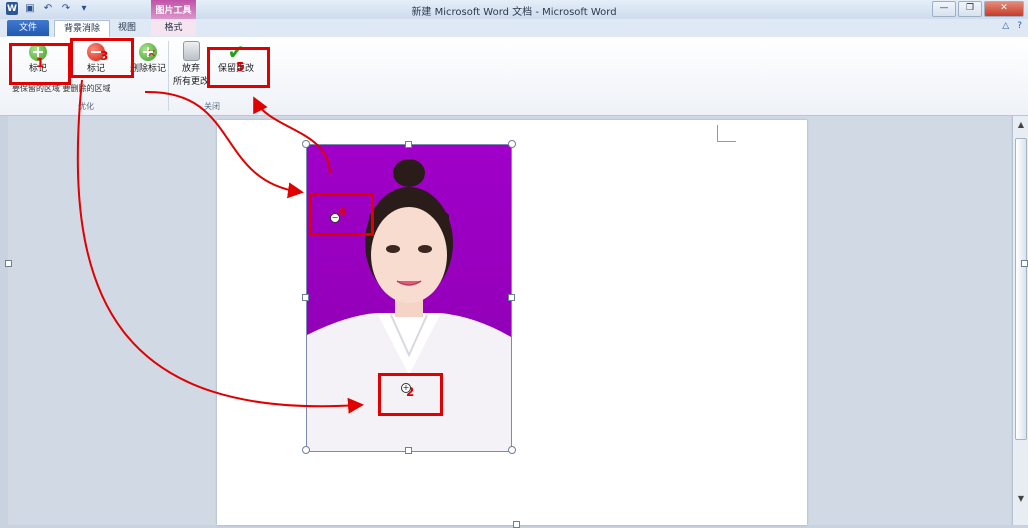  I want to click on remove-mark-icon: −, so click(335, 218).